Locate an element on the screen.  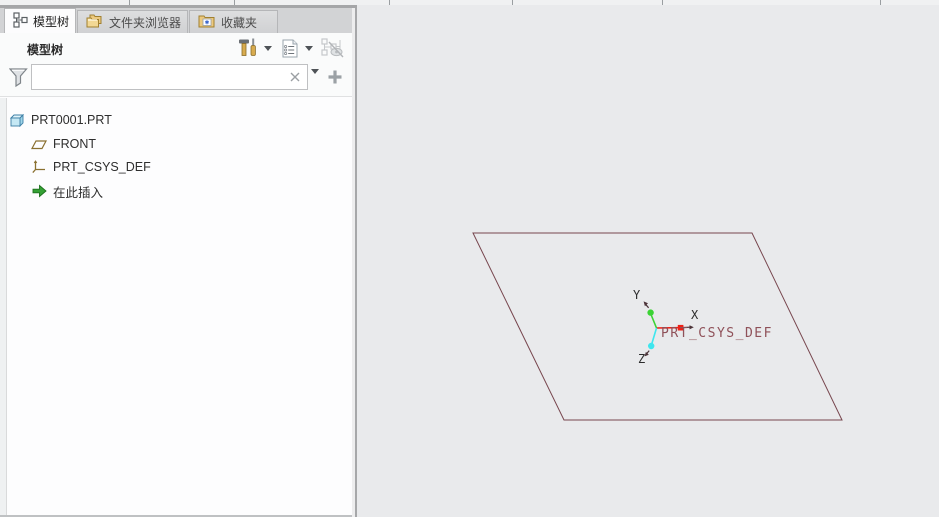
tools-icon is located at coordinates (247, 47).